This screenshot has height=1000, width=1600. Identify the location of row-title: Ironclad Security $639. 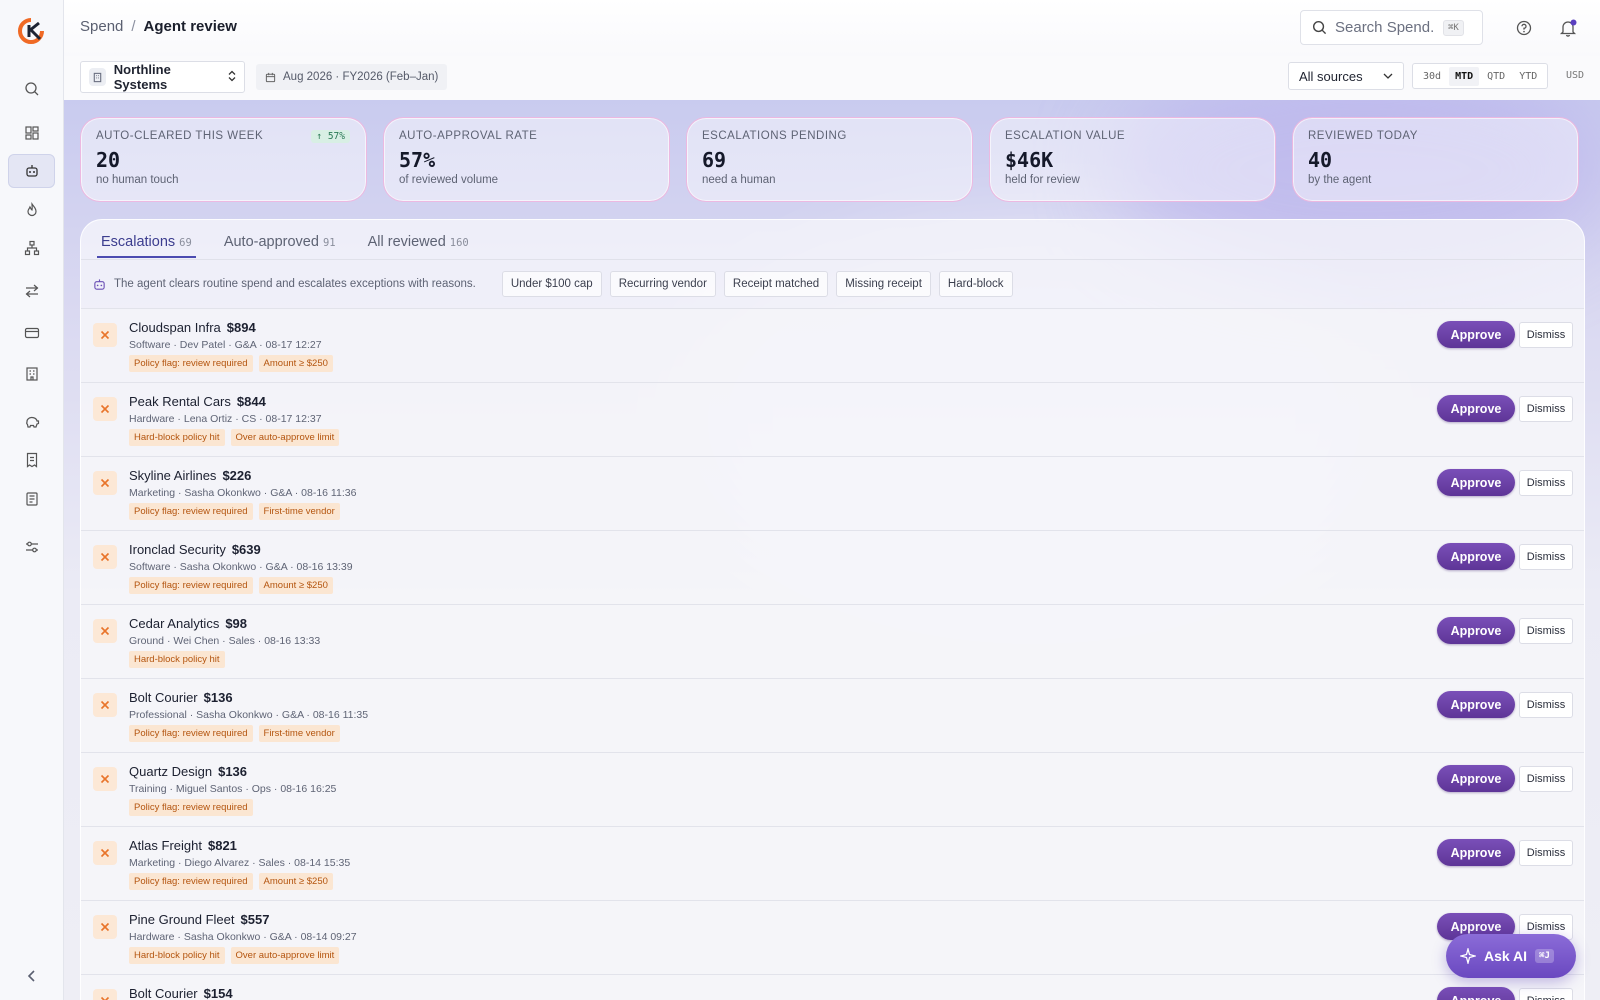
(195, 549).